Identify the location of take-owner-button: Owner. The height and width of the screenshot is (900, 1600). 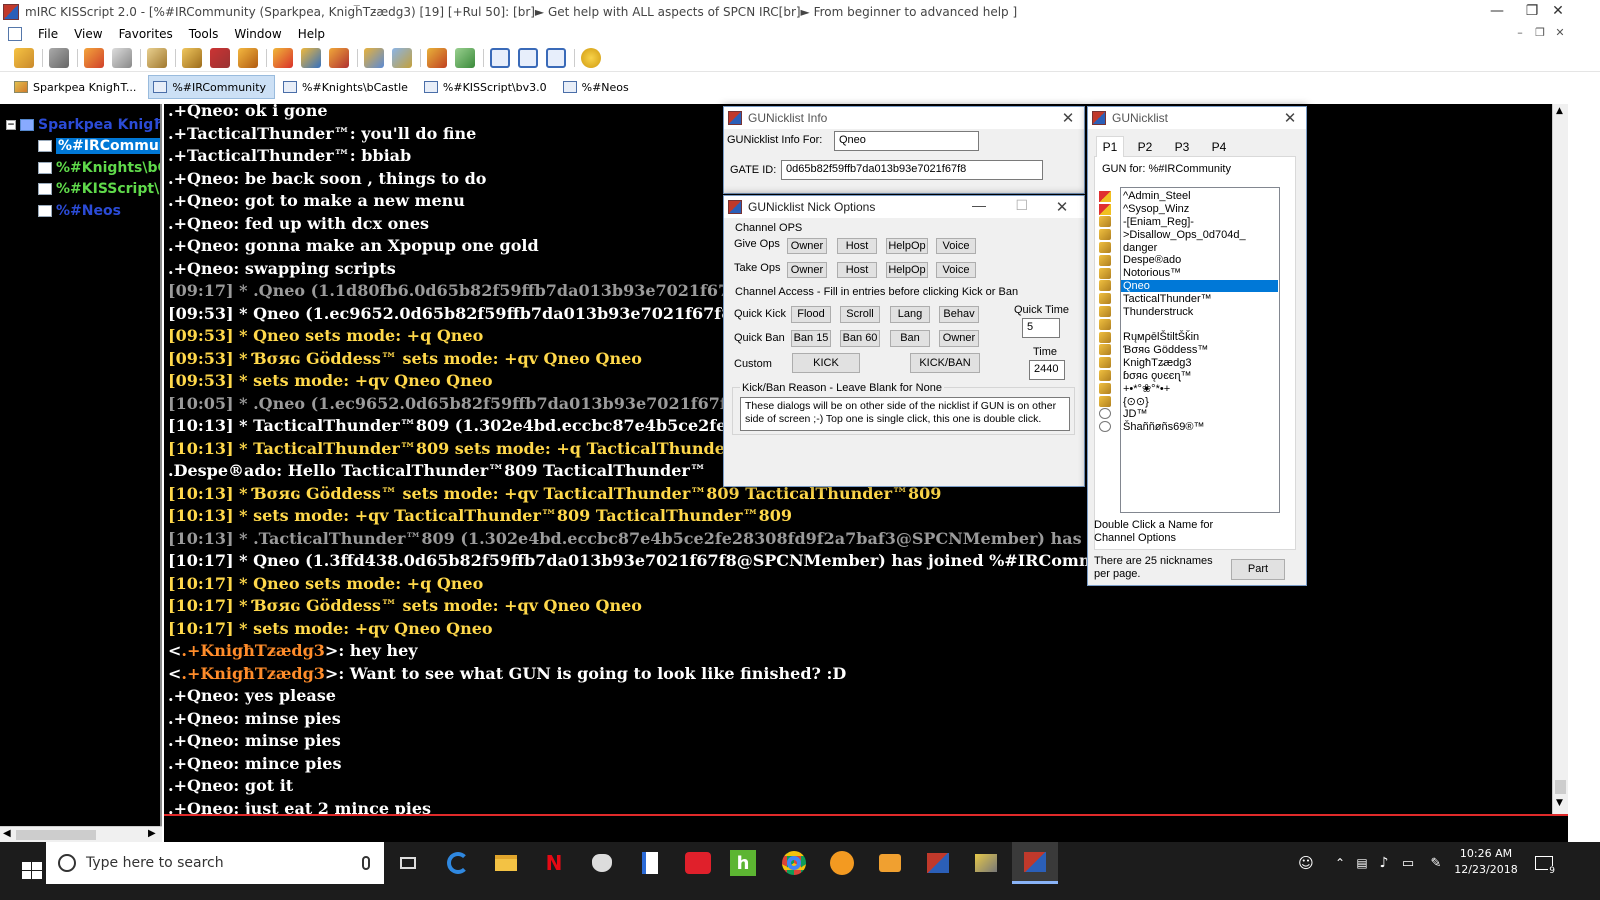
(807, 270).